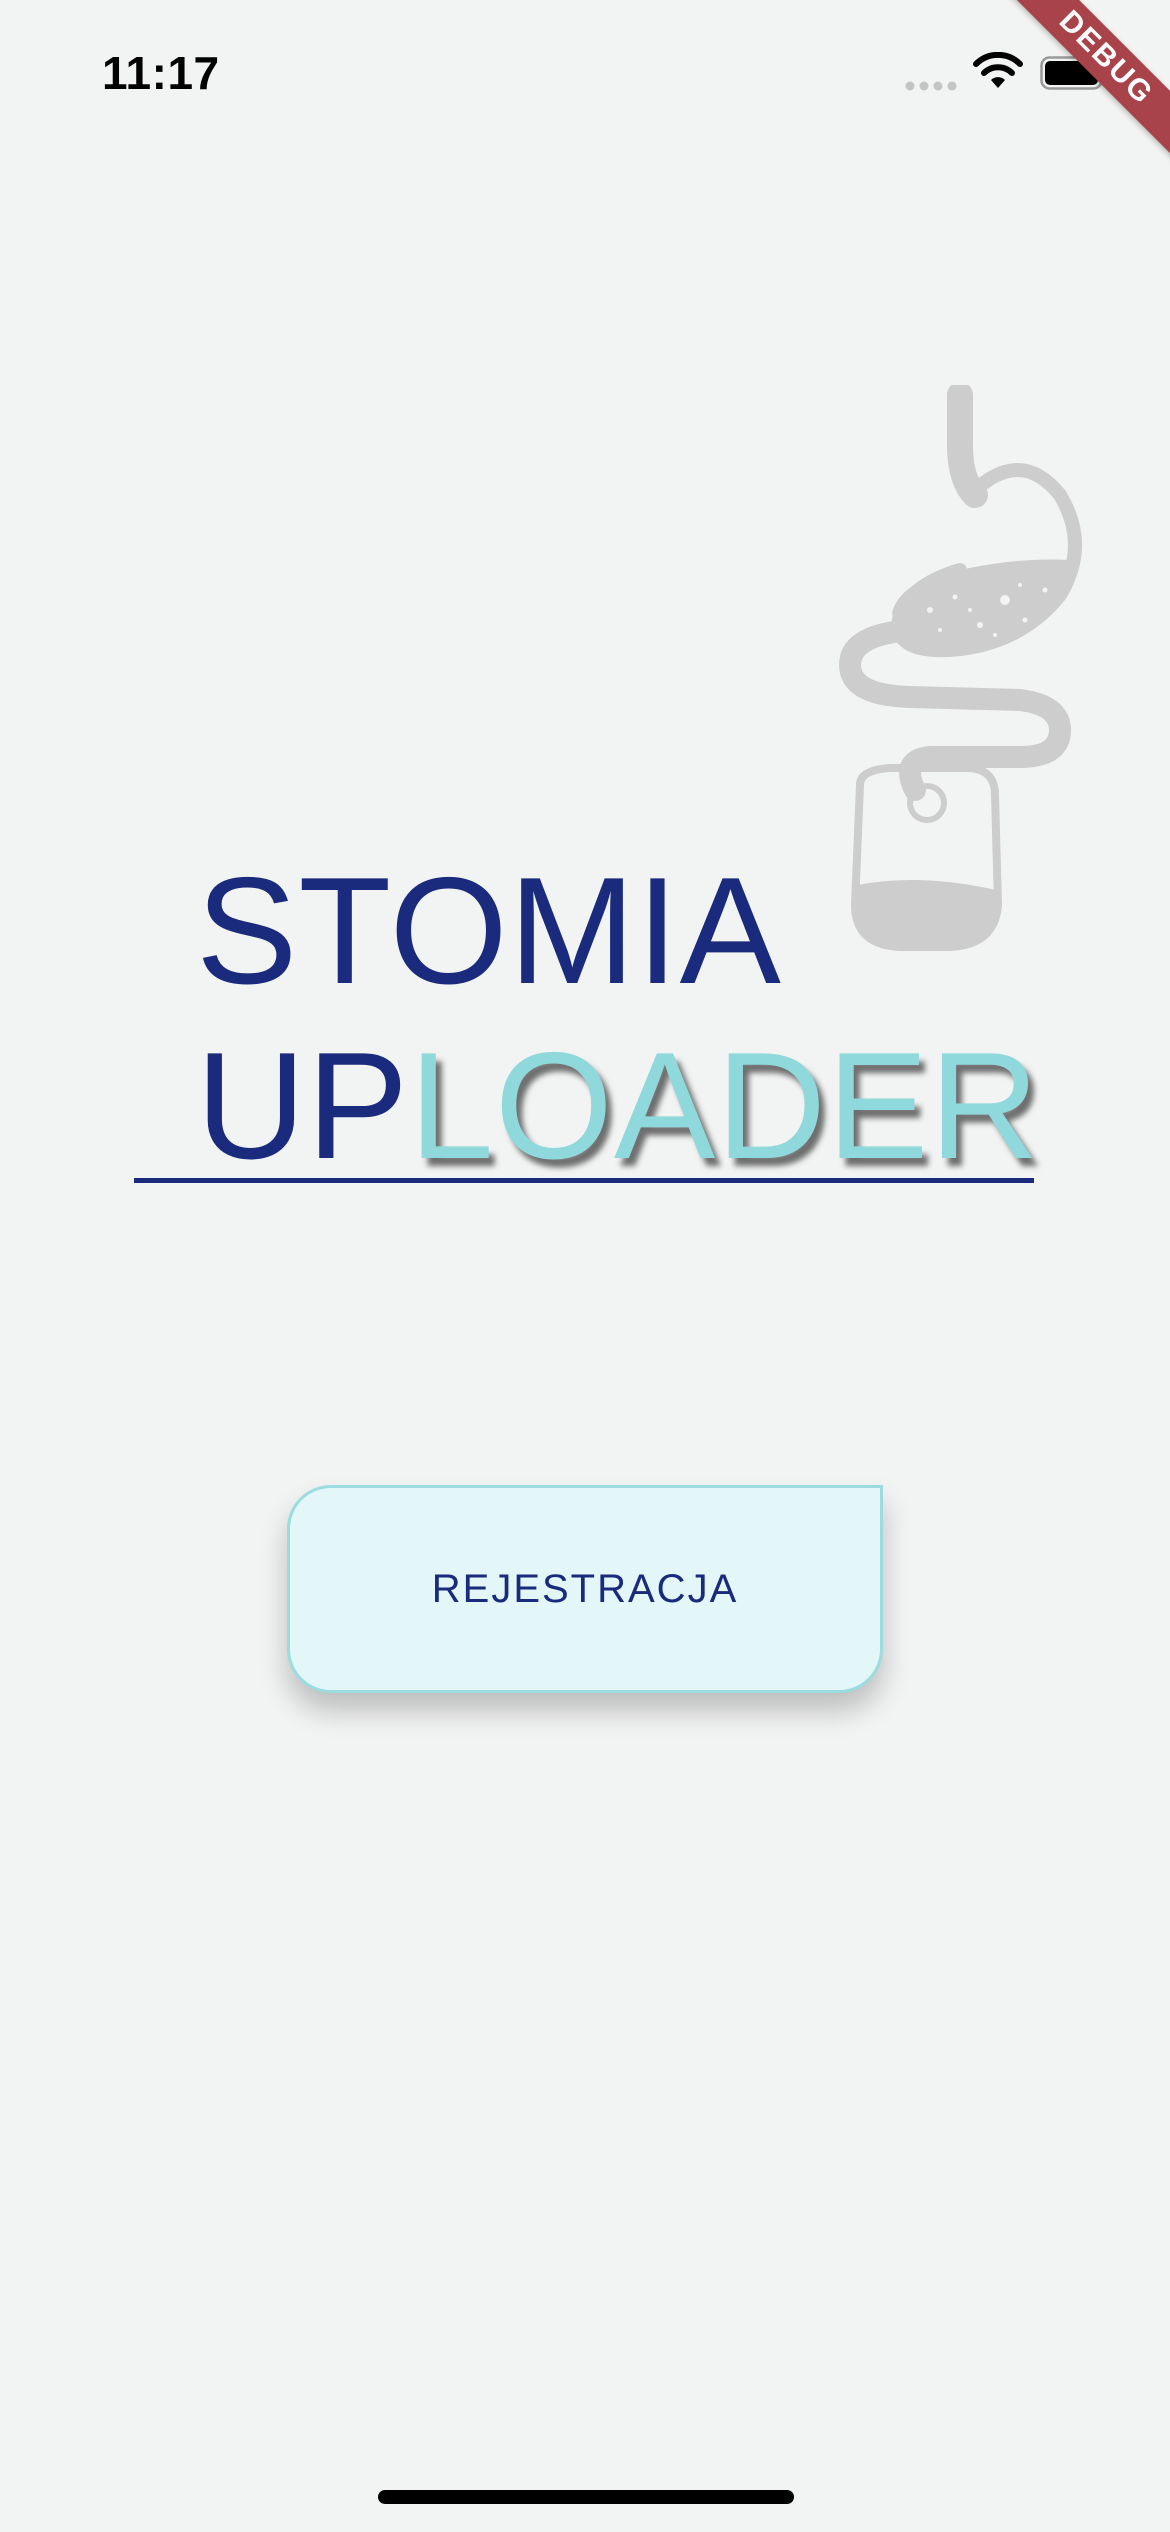 This screenshot has height=2532, width=1170. I want to click on title-underline-divider, so click(584, 1180).